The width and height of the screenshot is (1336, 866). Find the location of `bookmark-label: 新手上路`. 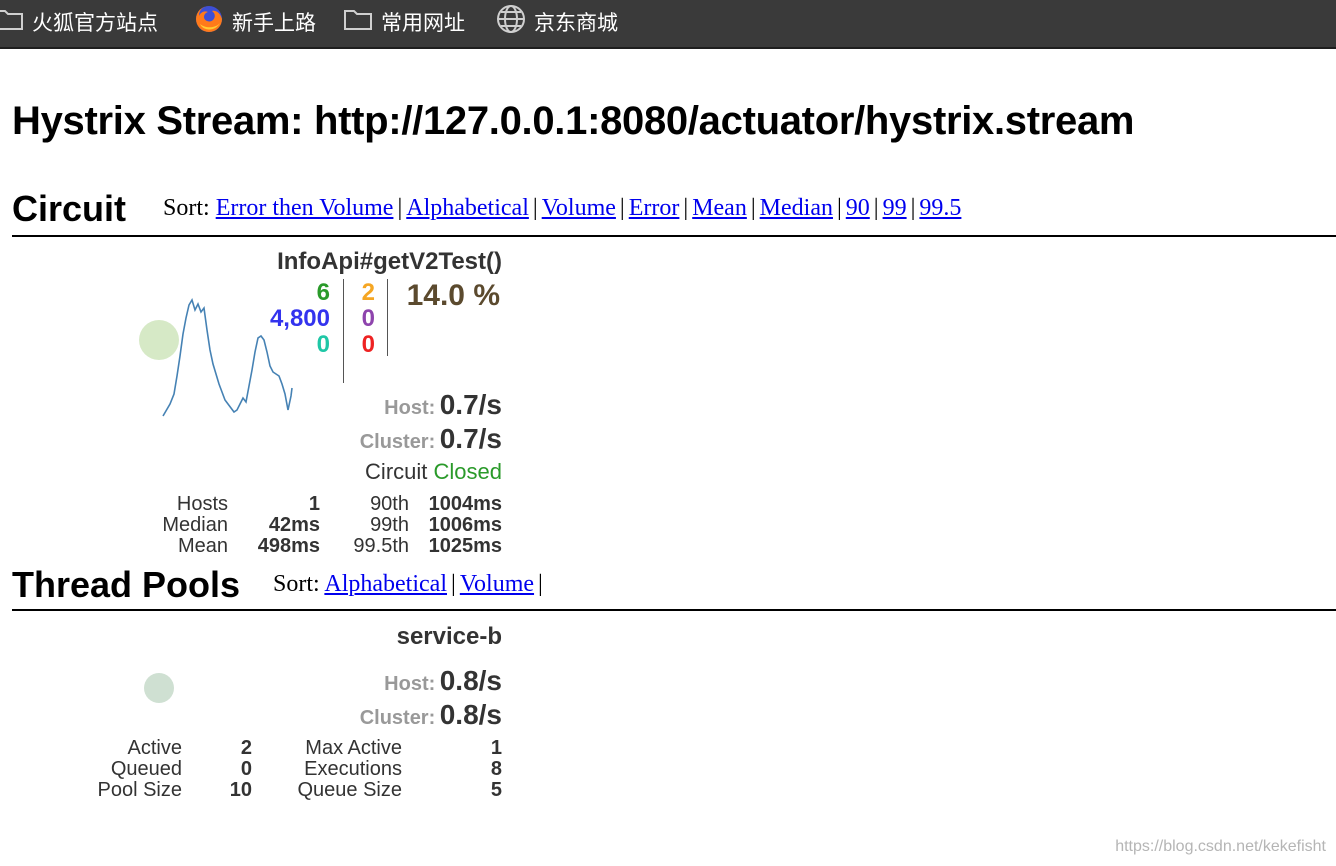

bookmark-label: 新手上路 is located at coordinates (274, 23).